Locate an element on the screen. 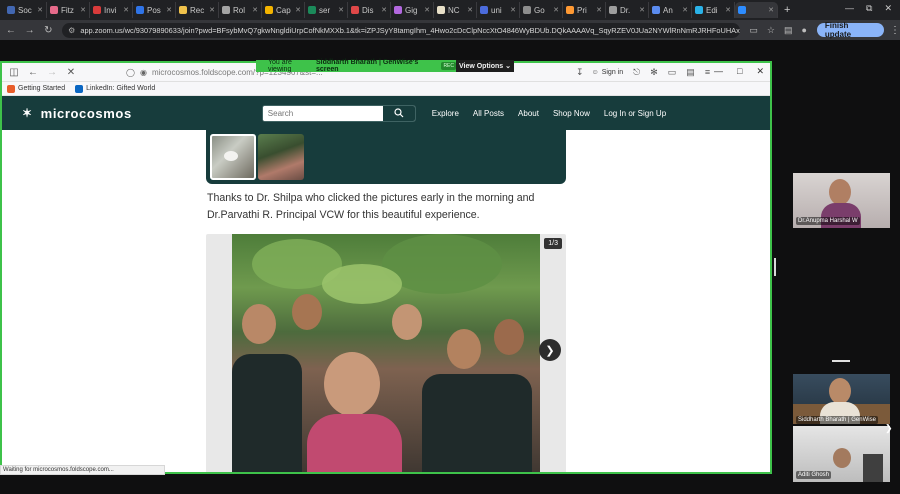  thumbnail-strip is located at coordinates (386, 157).